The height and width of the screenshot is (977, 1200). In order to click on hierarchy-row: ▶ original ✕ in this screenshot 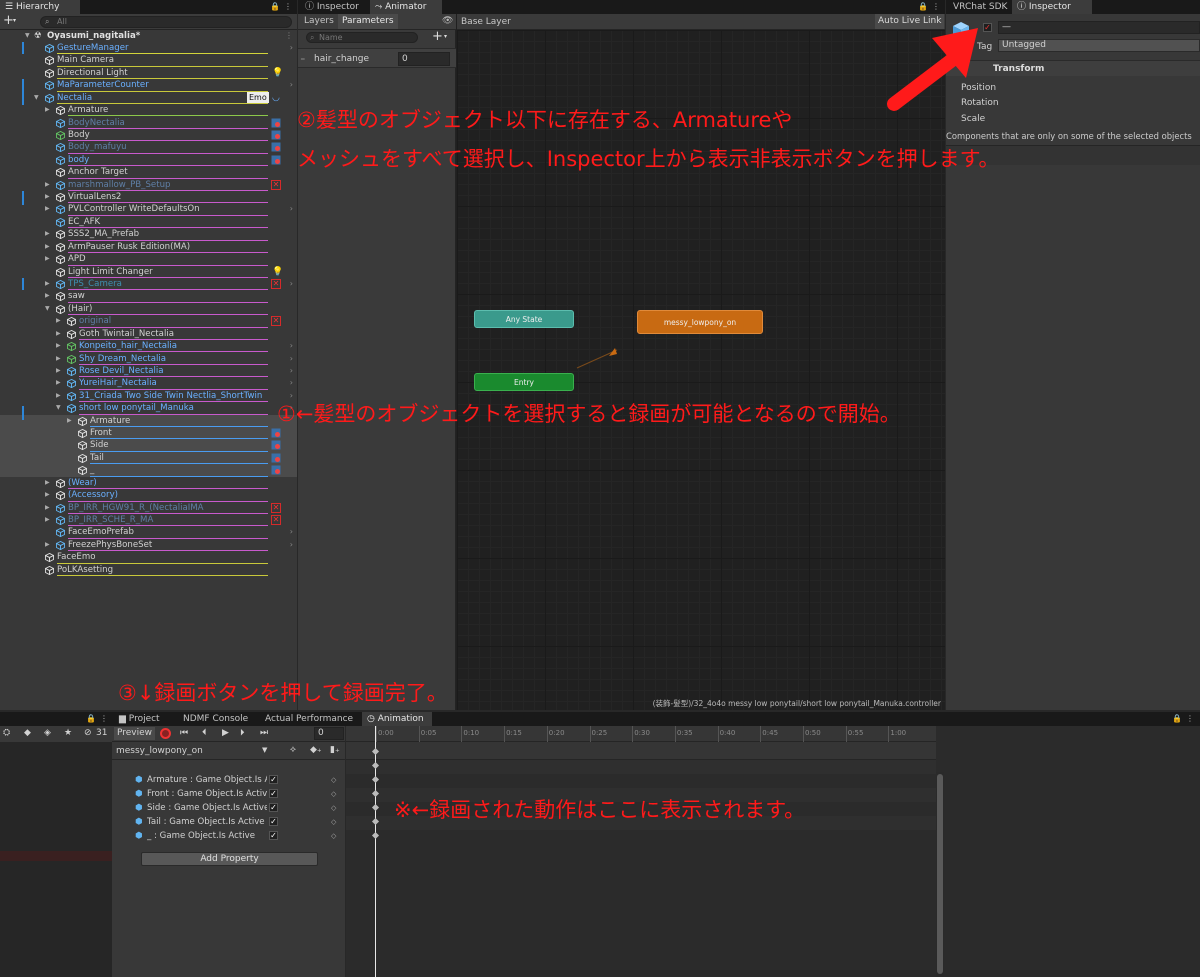, I will do `click(148, 321)`.